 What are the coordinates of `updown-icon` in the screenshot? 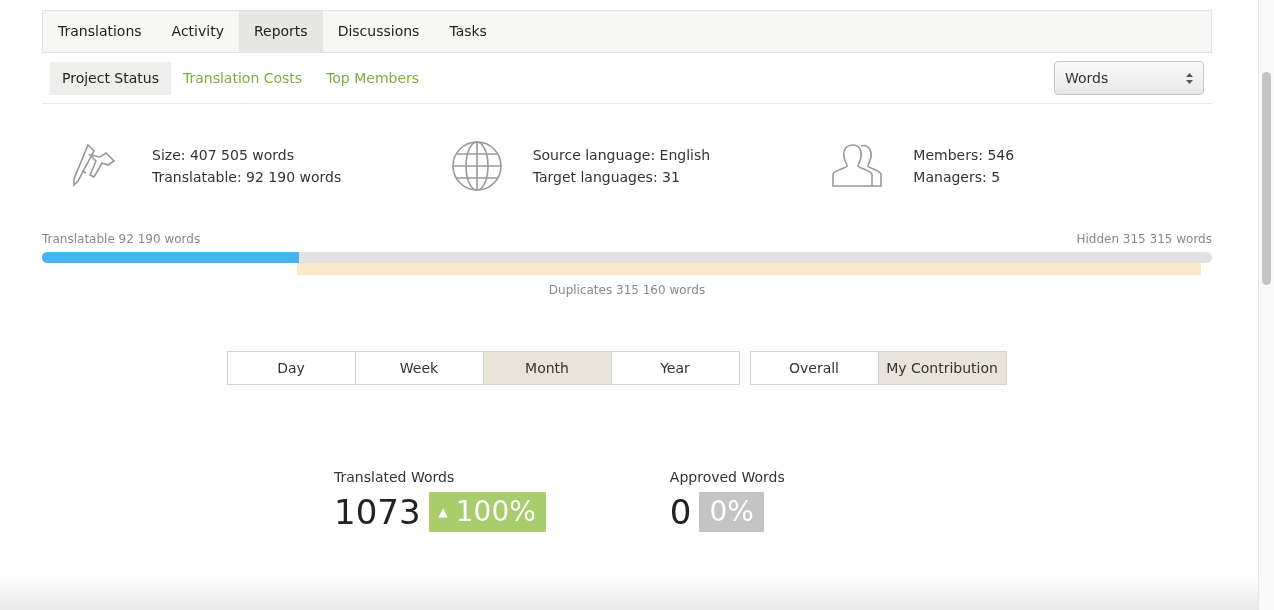 It's located at (1189, 78).